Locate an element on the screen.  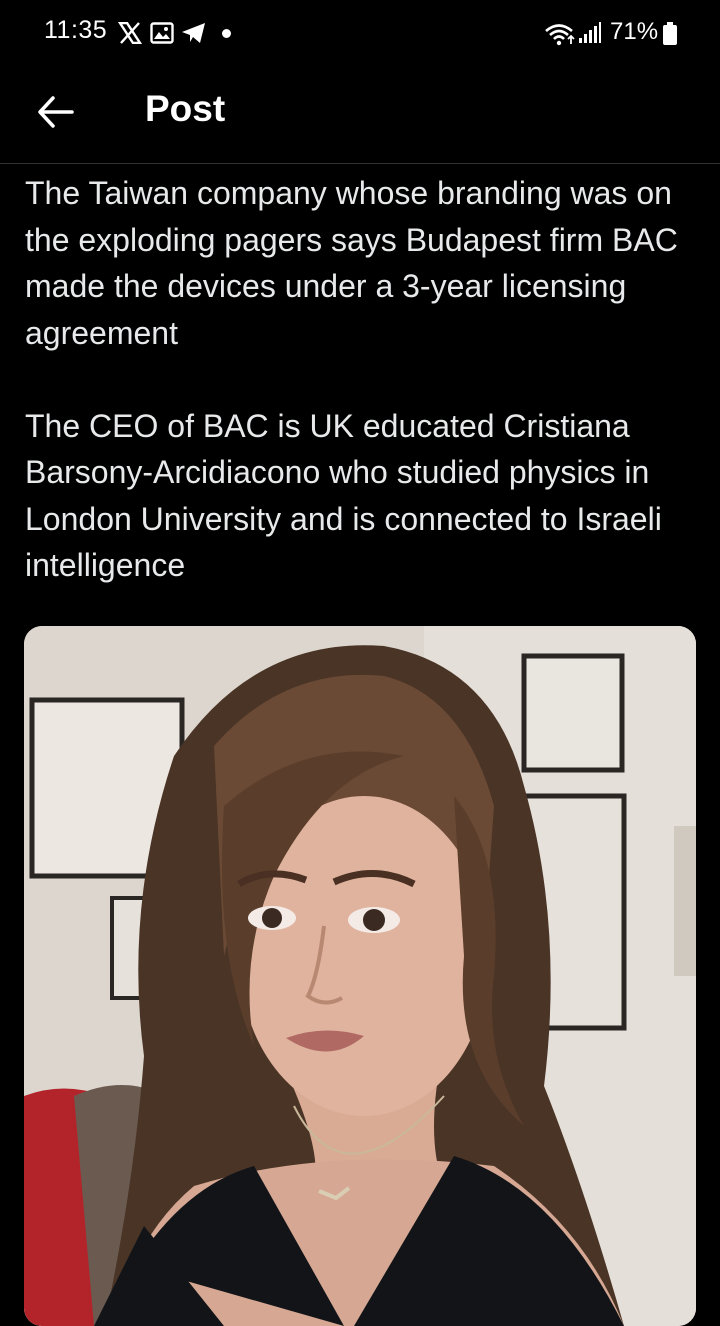
wifi-icon is located at coordinates (560, 35).